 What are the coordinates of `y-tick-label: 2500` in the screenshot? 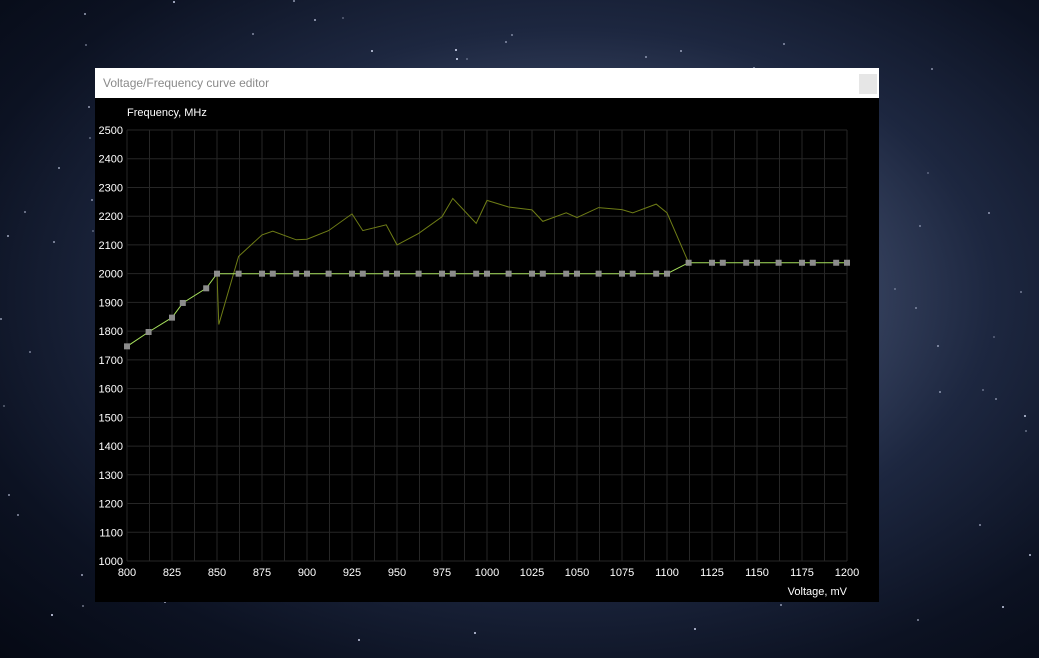 It's located at (111, 131).